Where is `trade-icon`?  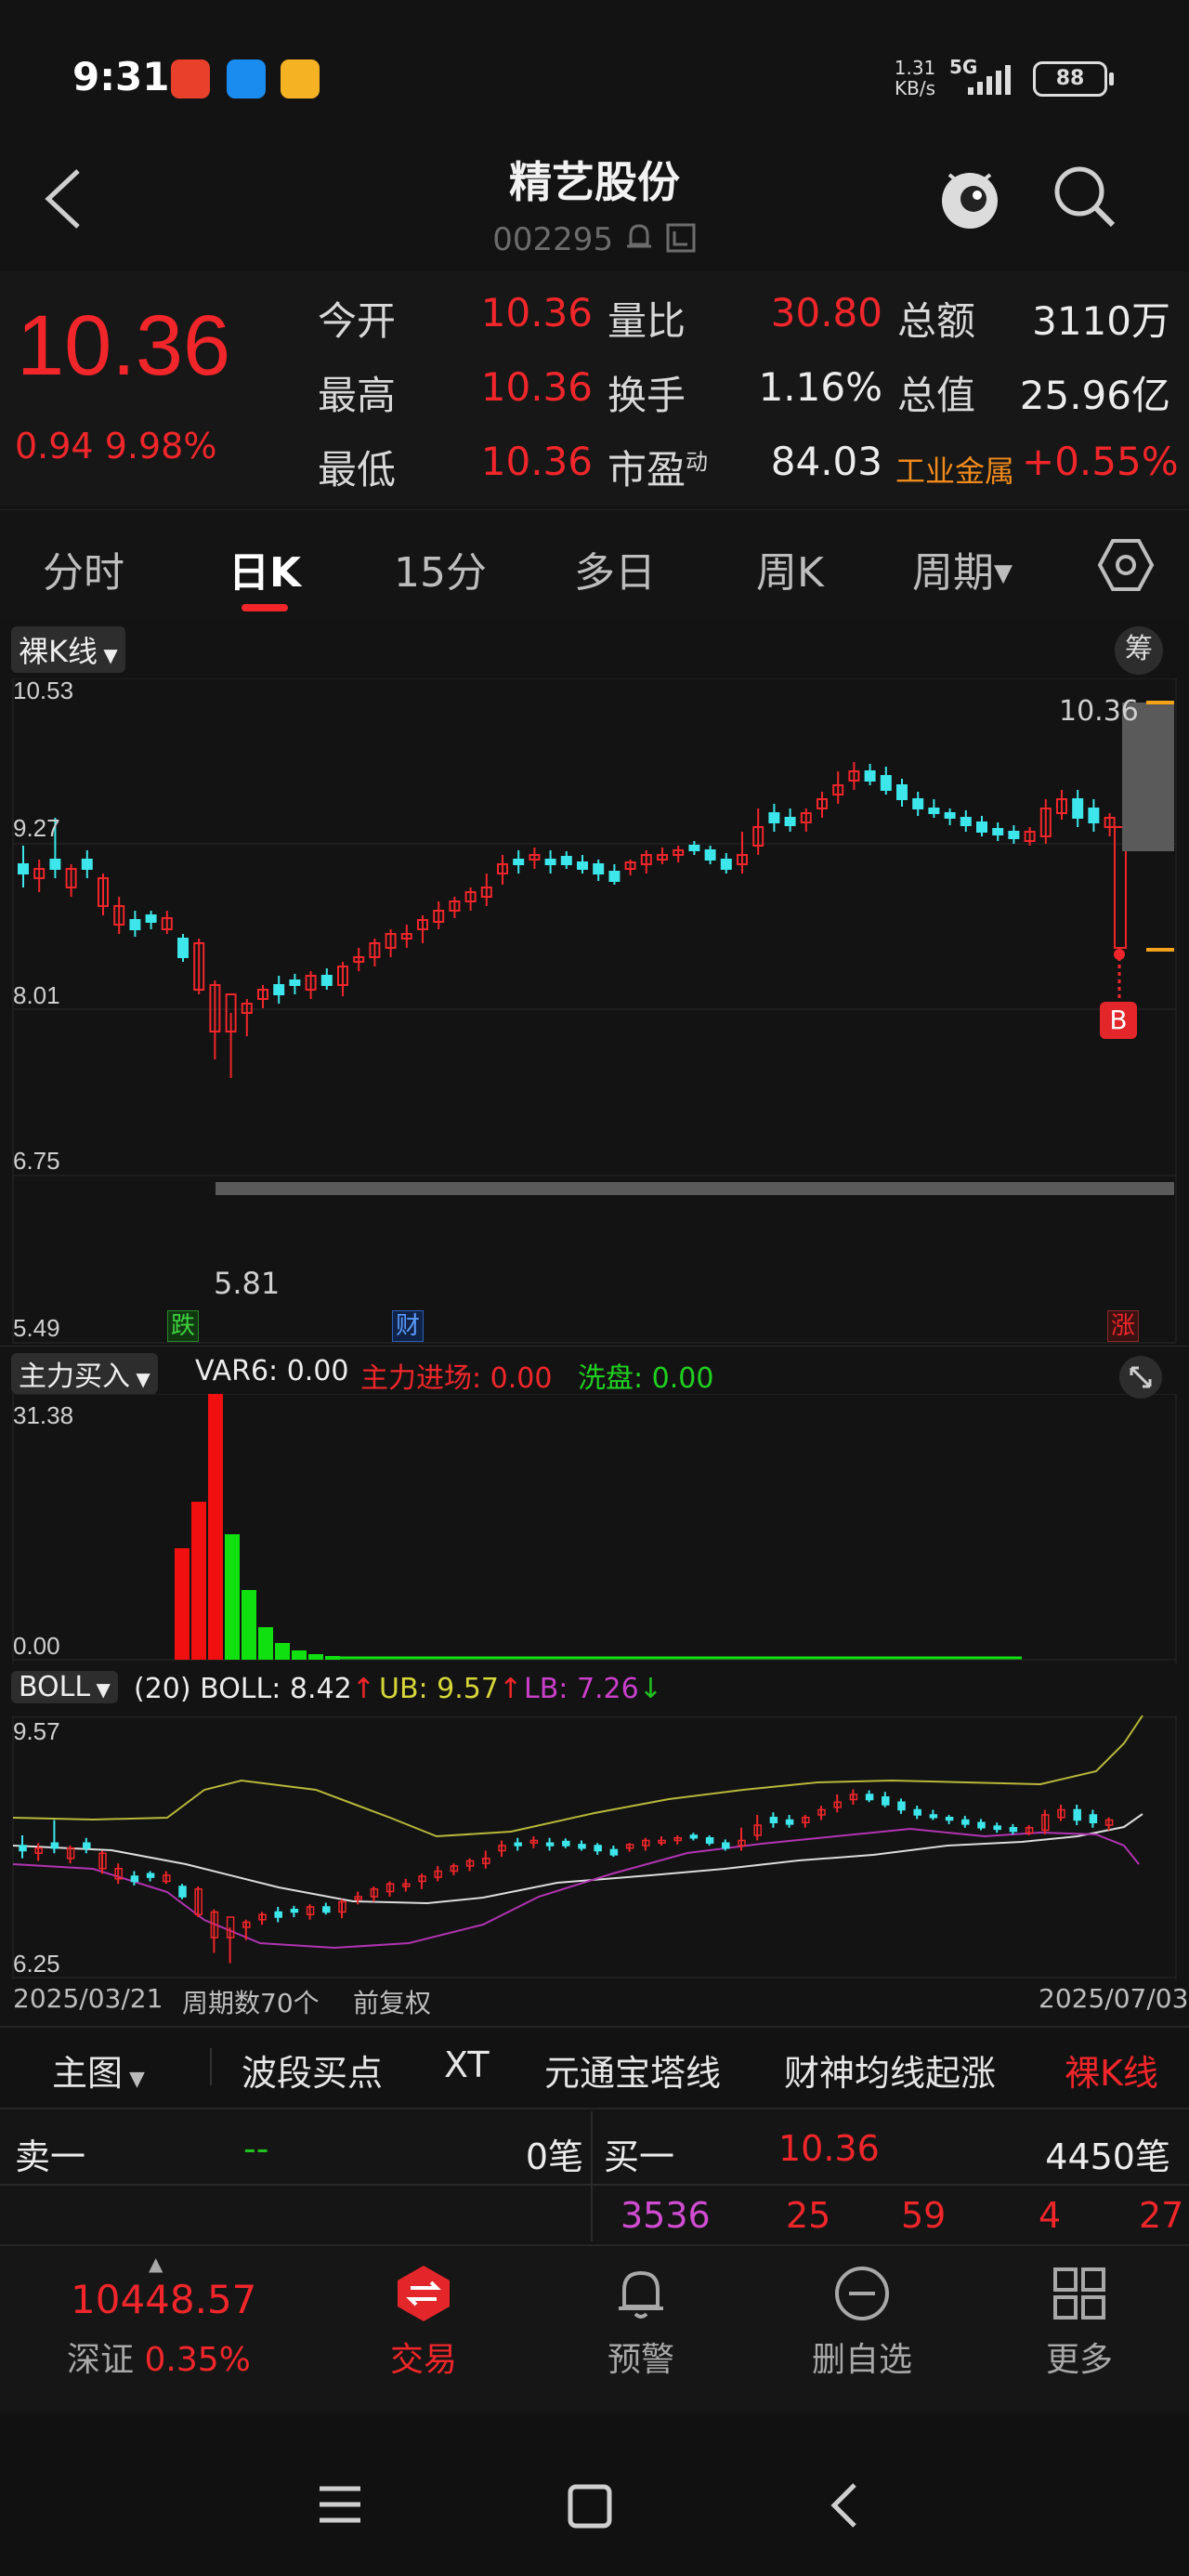 trade-icon is located at coordinates (423, 2293).